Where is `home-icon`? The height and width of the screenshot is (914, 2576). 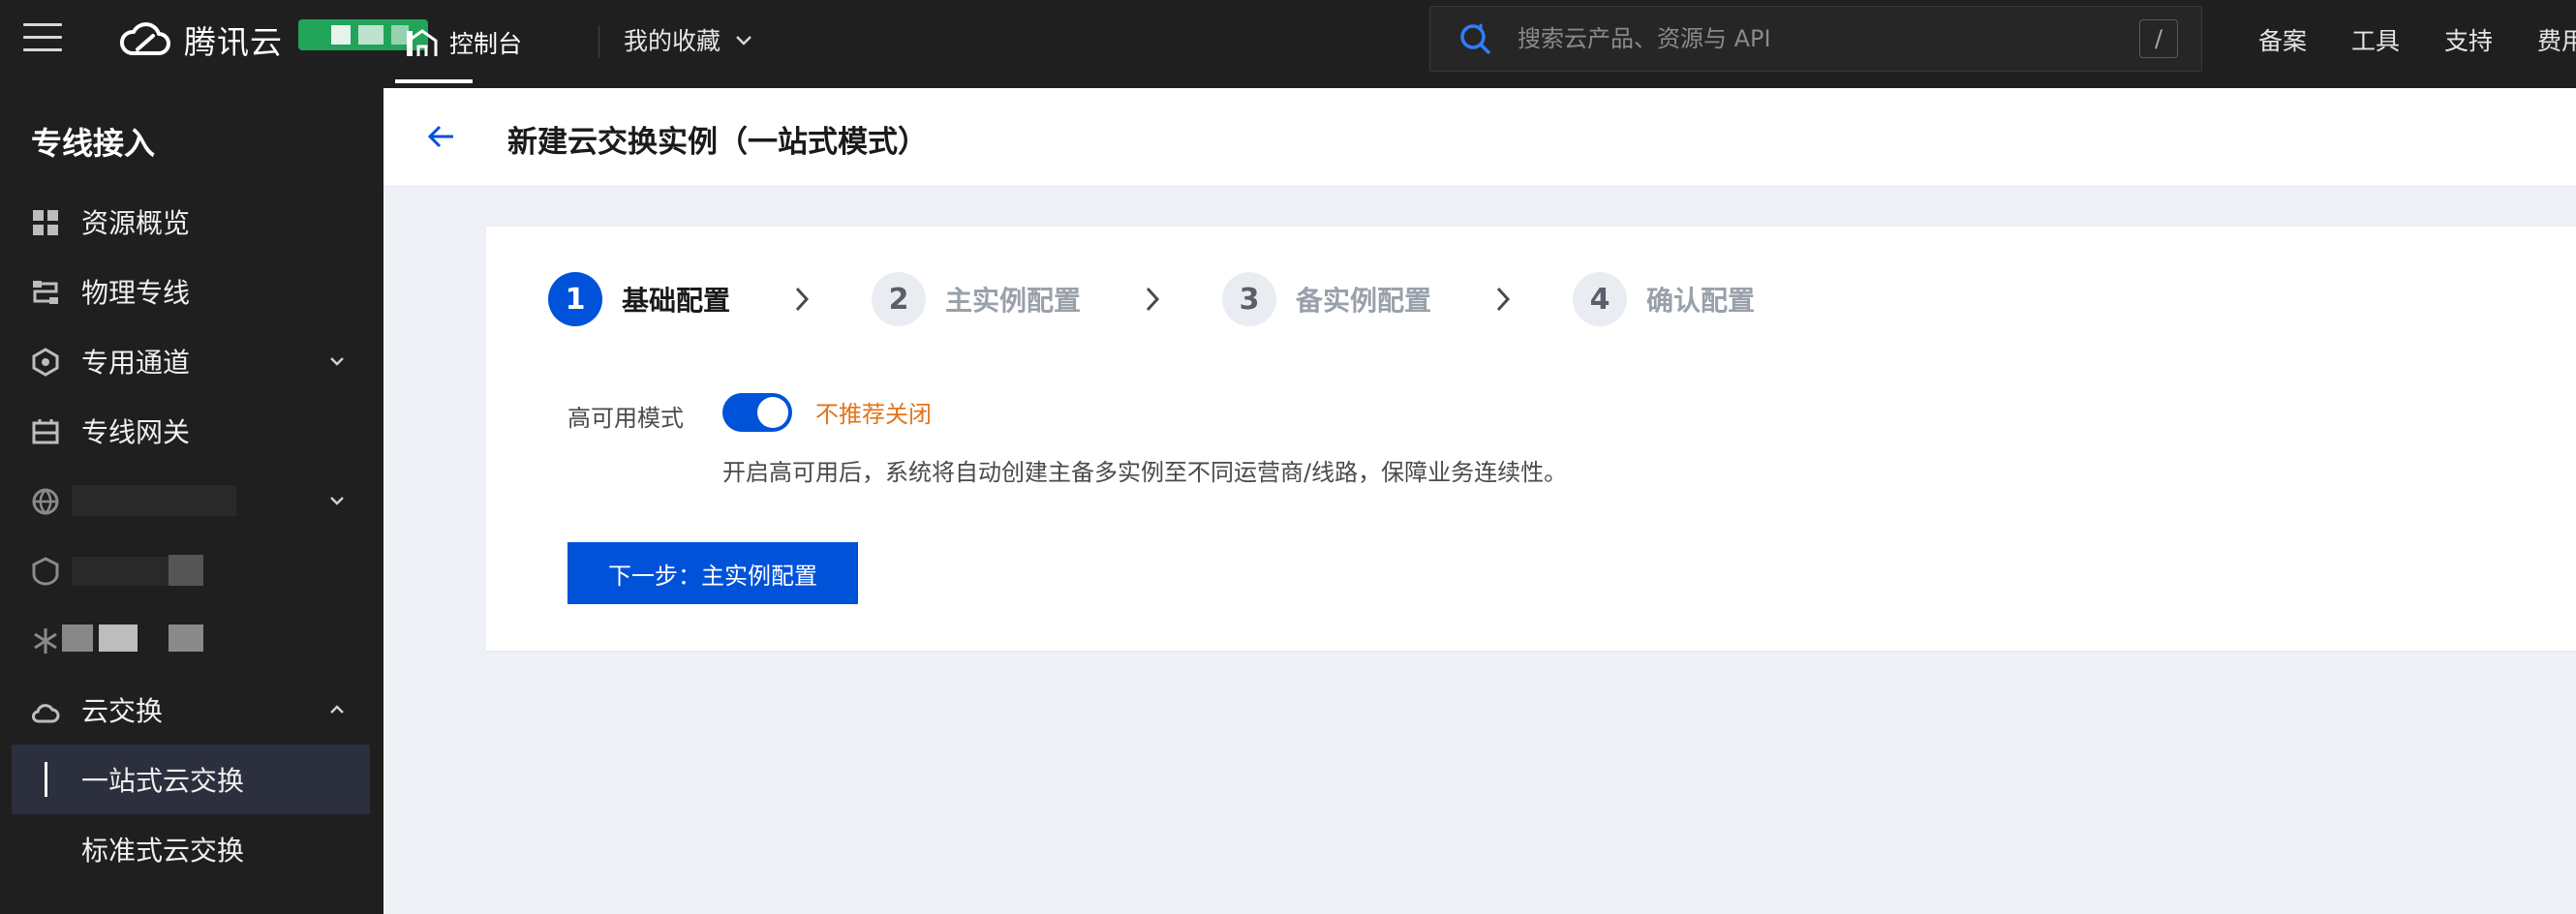
home-icon is located at coordinates (422, 42).